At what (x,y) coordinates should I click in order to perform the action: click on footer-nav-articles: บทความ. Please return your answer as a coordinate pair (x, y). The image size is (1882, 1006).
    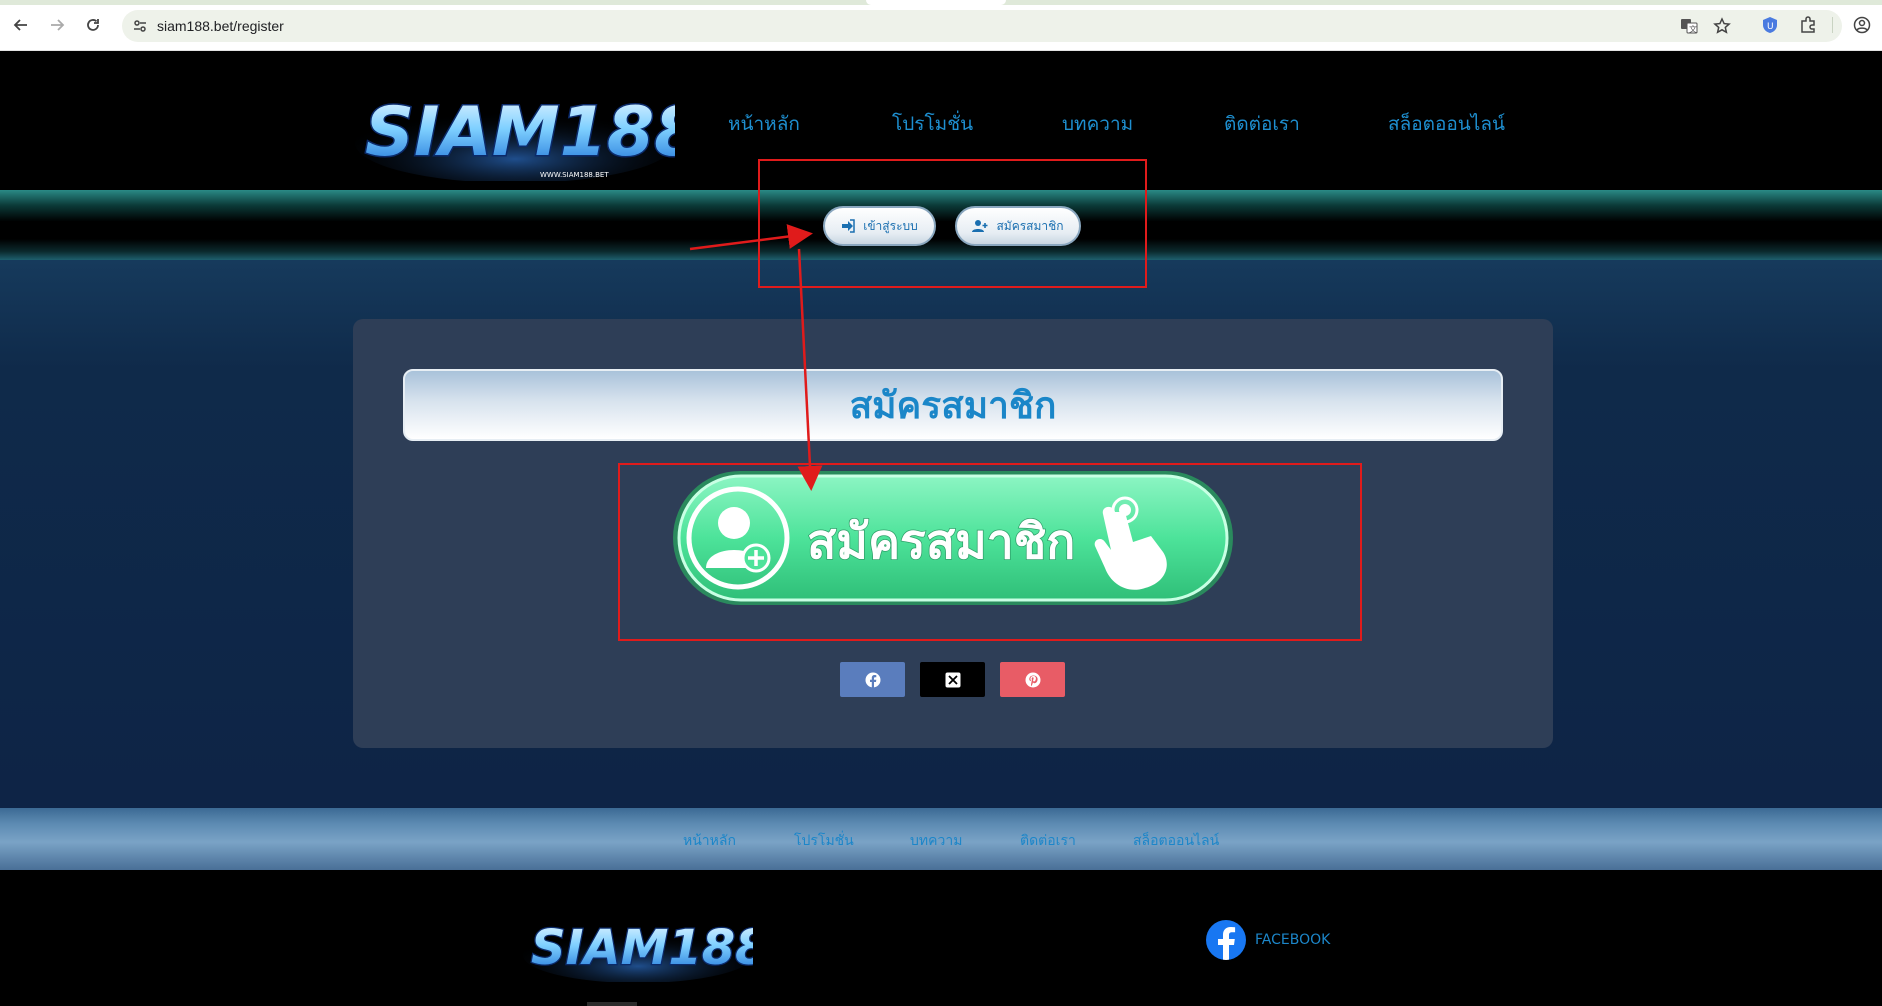
    Looking at the image, I should click on (936, 841).